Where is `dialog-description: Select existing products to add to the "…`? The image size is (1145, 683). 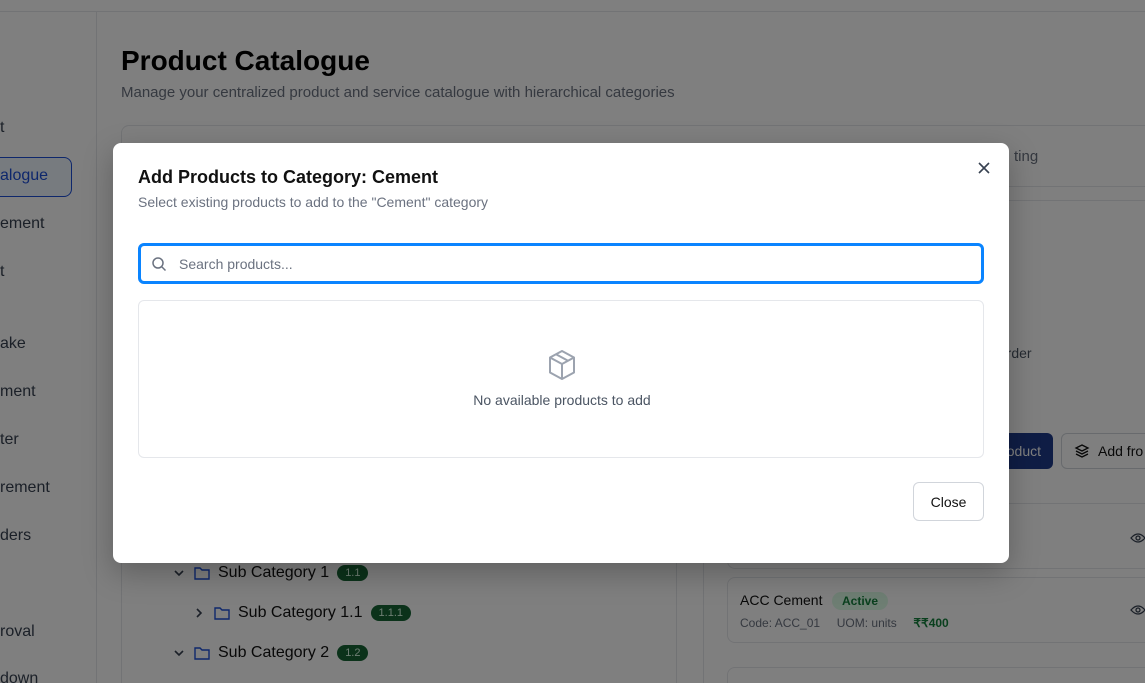
dialog-description: Select existing products to add to the "… is located at coordinates (313, 202).